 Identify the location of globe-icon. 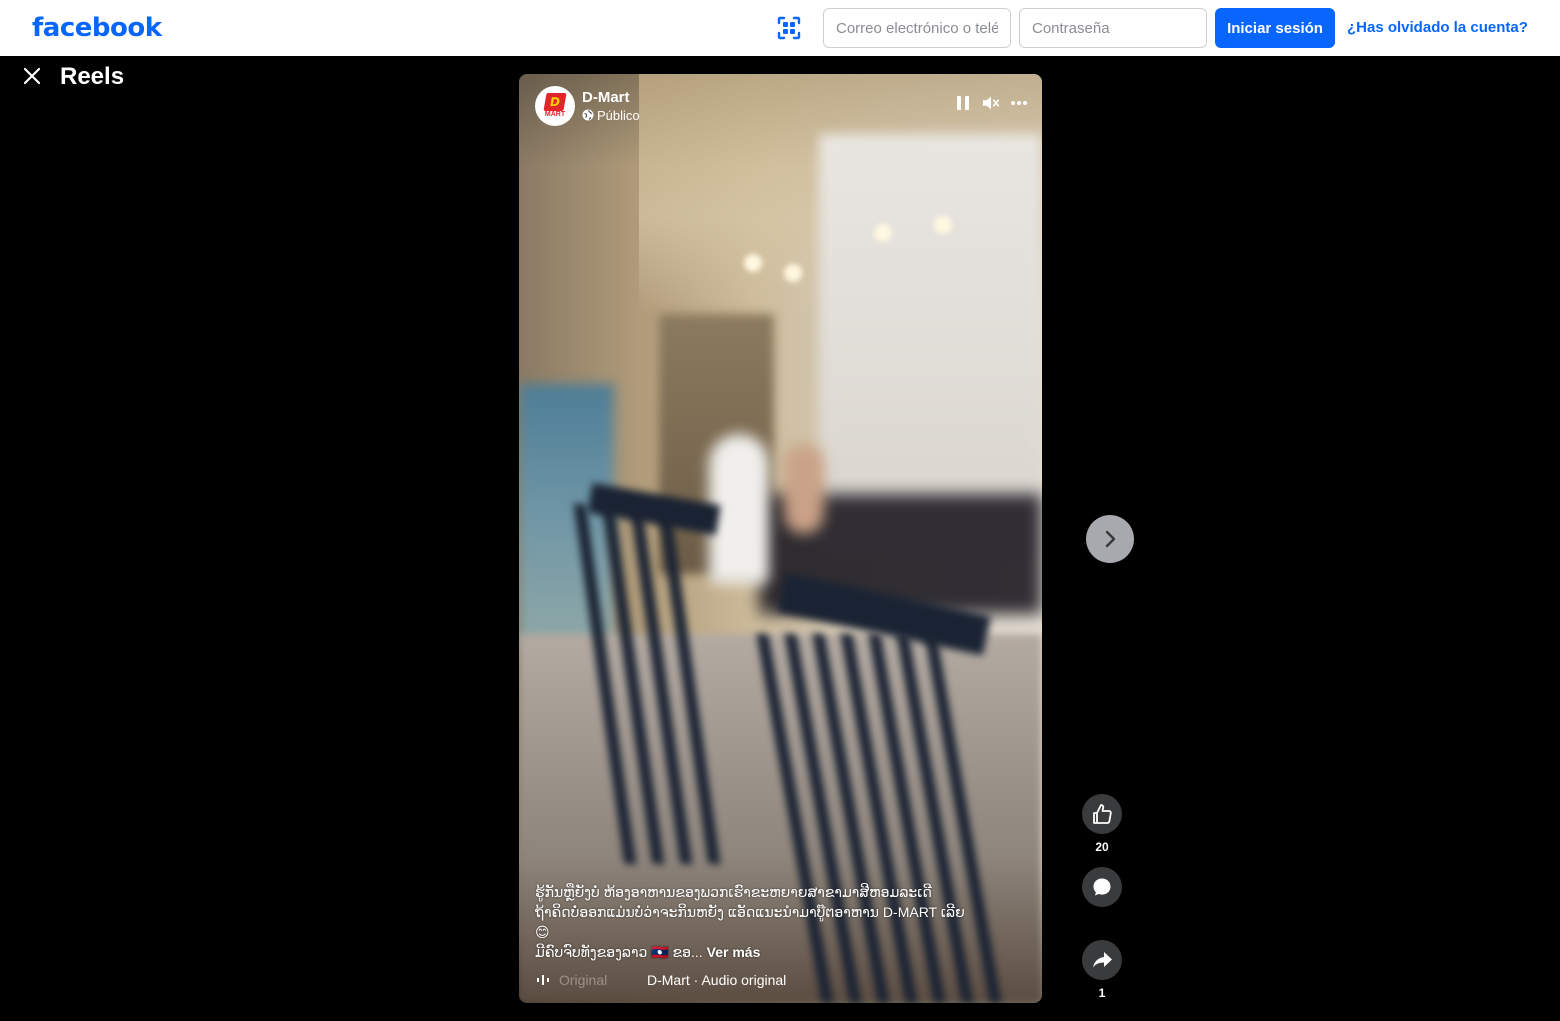
(588, 115).